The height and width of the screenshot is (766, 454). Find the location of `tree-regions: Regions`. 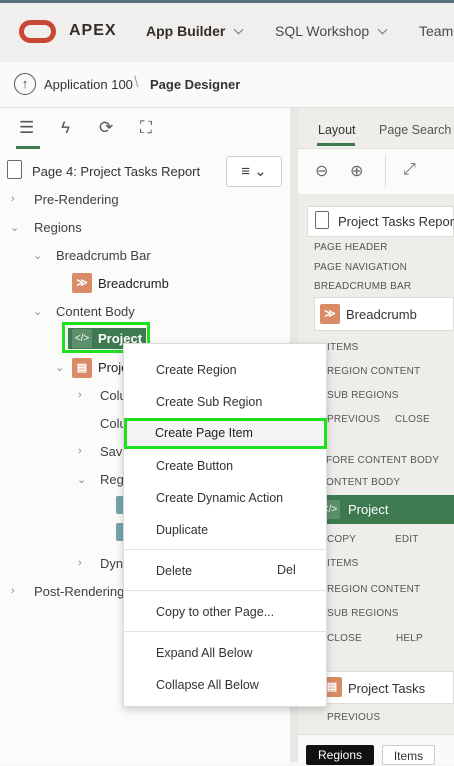

tree-regions: Regions is located at coordinates (58, 227).